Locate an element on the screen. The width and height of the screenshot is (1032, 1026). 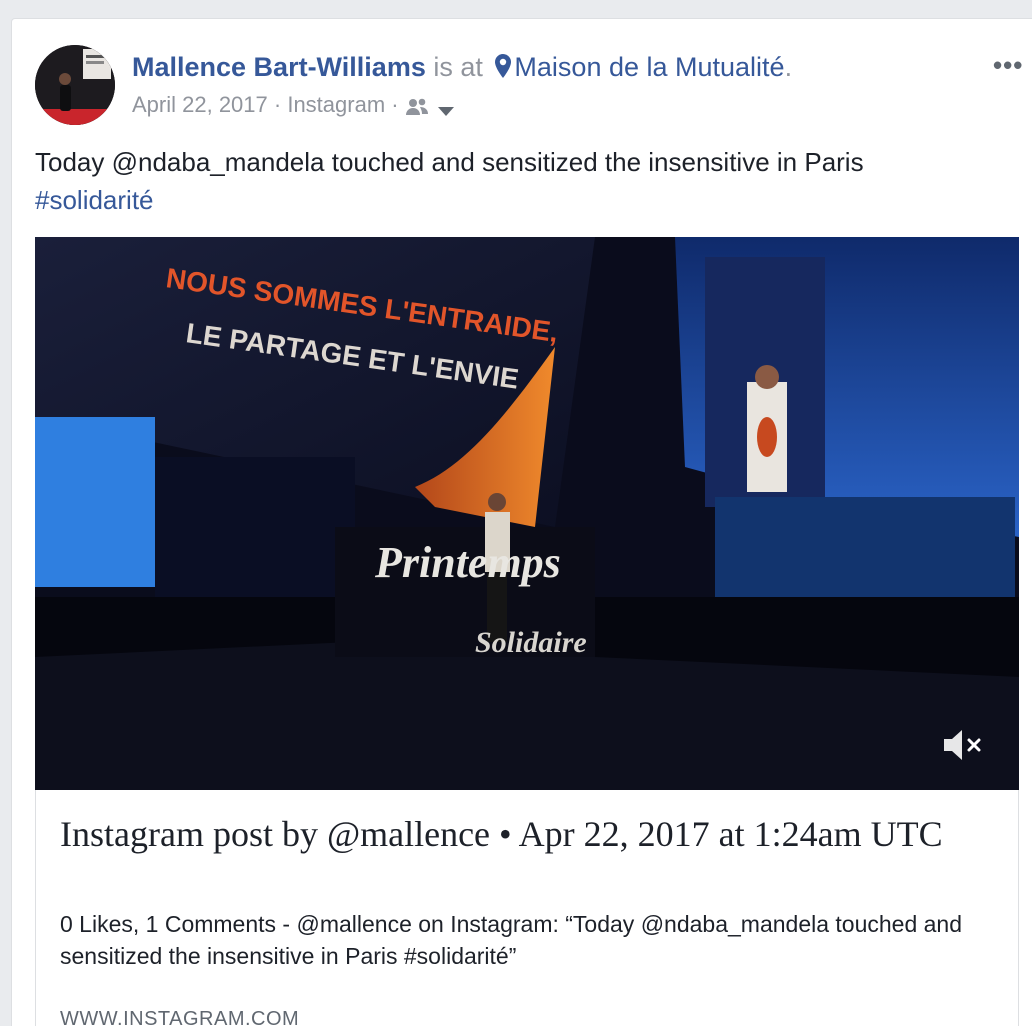
location-pin-icon is located at coordinates (503, 70).